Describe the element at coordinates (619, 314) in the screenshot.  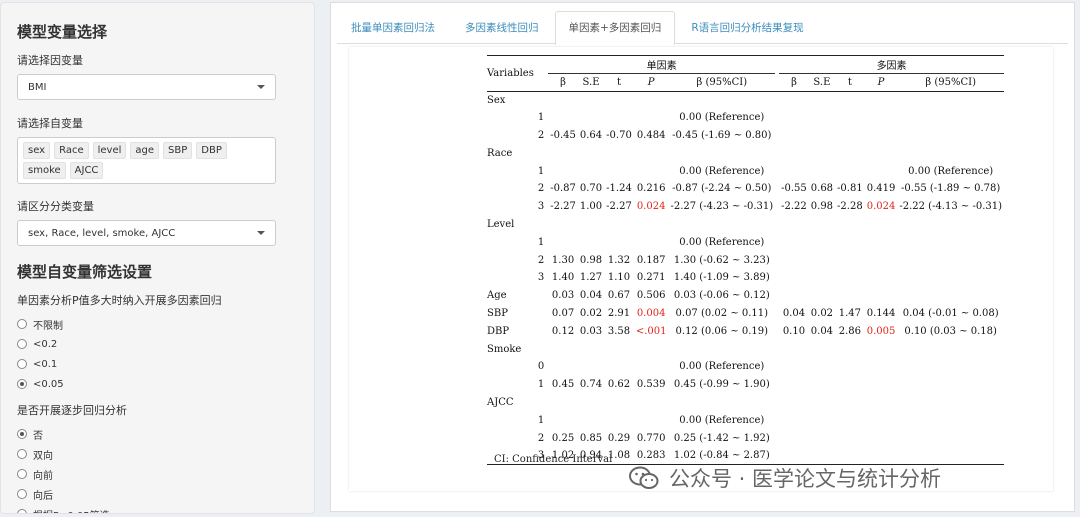
I see `univariate-cell: 2.91` at that location.